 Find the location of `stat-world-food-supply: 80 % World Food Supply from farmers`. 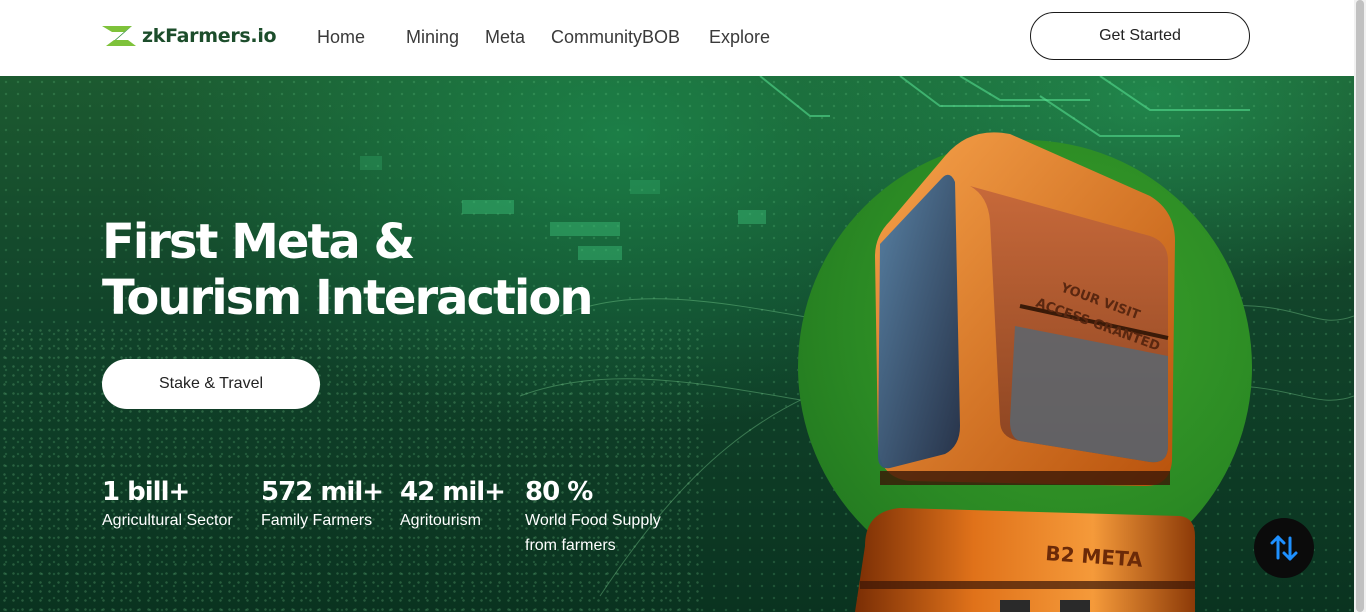

stat-world-food-supply: 80 % World Food Supply from farmers is located at coordinates (593, 517).